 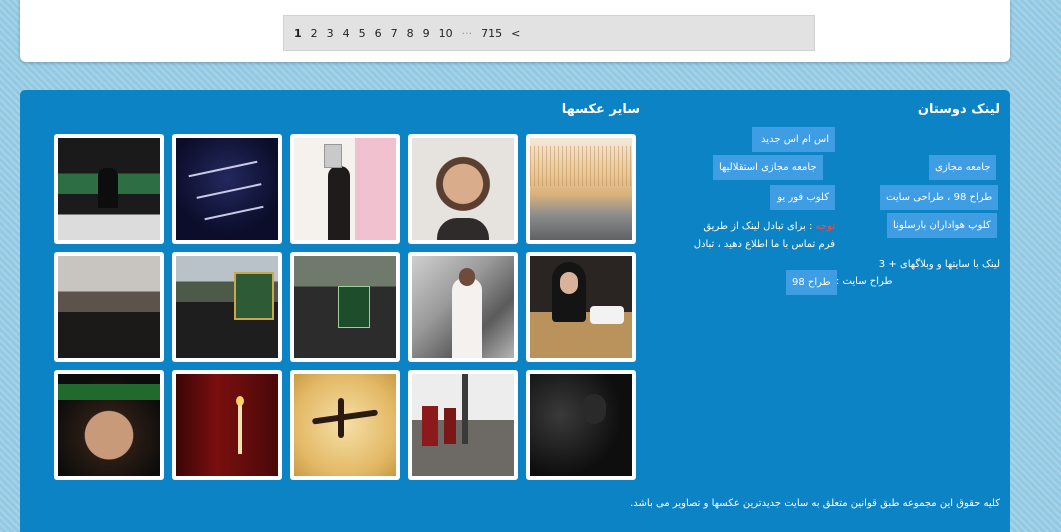 I want to click on friend-link-sms: اس ام اس جدید, so click(x=793, y=139).